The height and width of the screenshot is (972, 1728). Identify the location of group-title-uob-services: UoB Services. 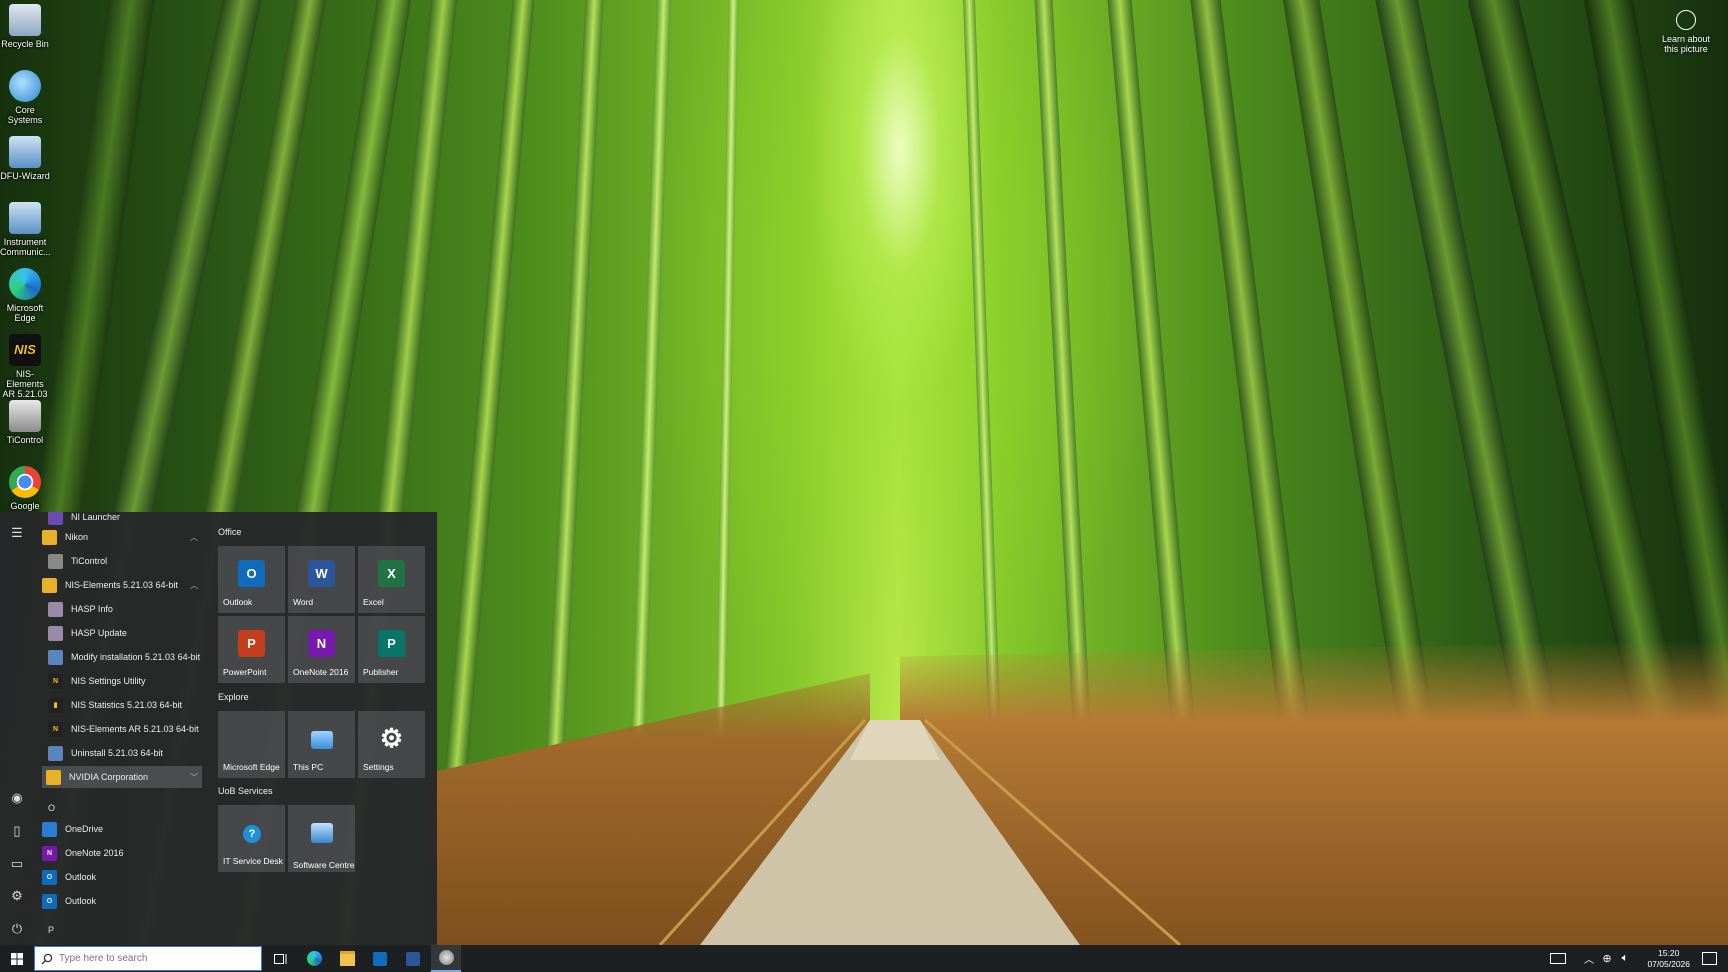
(245, 791).